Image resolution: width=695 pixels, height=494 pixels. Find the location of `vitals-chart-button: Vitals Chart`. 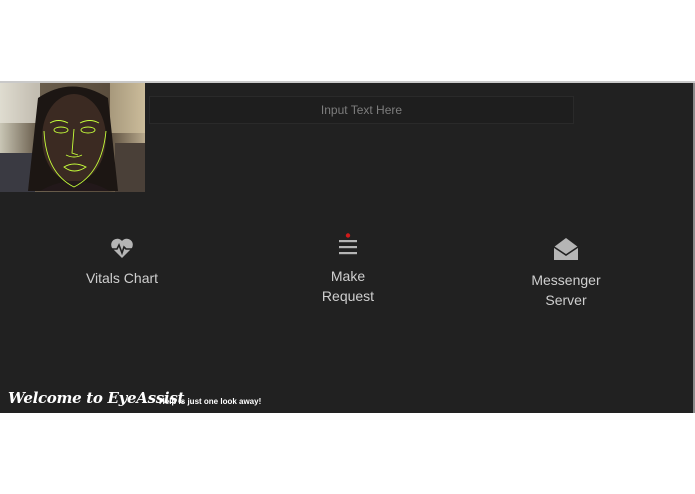

vitals-chart-button: Vitals Chart is located at coordinates (122, 262).